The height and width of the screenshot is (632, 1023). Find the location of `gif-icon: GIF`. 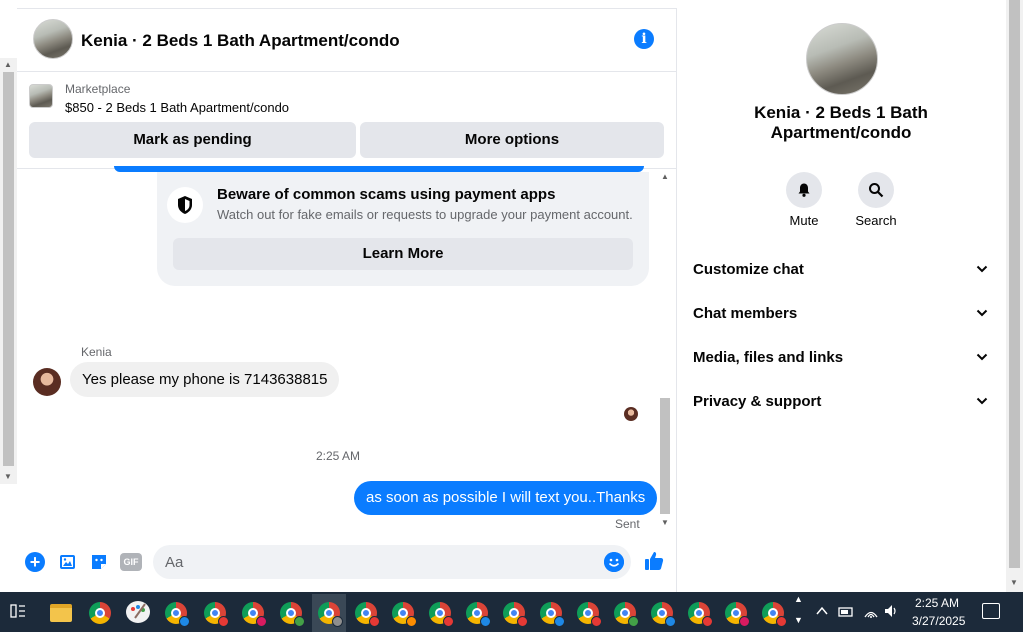

gif-icon: GIF is located at coordinates (131, 562).